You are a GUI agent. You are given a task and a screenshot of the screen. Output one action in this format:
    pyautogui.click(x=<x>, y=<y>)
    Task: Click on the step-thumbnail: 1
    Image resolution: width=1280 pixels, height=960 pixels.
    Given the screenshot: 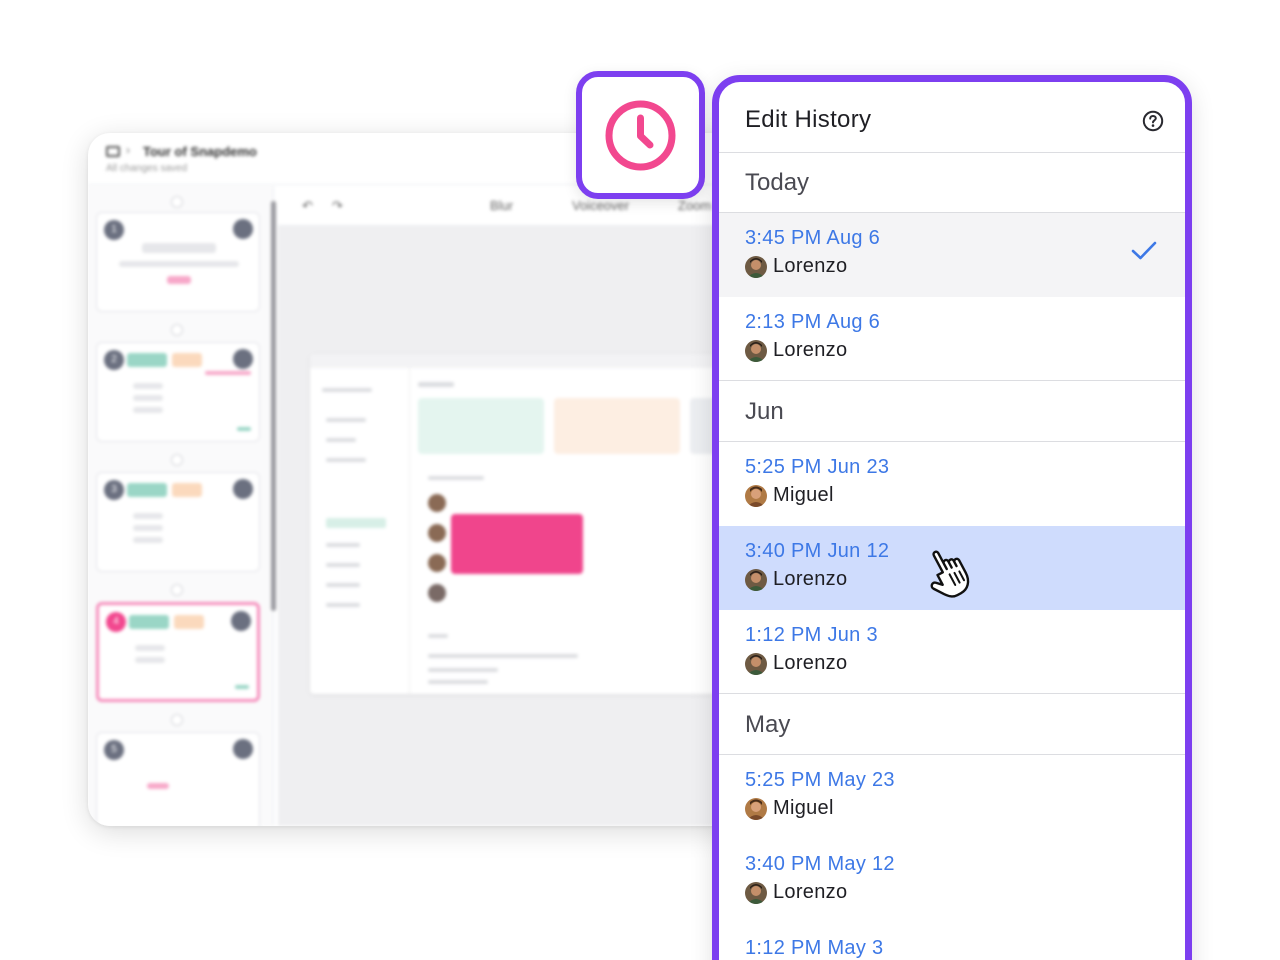 What is the action you would take?
    pyautogui.click(x=178, y=262)
    